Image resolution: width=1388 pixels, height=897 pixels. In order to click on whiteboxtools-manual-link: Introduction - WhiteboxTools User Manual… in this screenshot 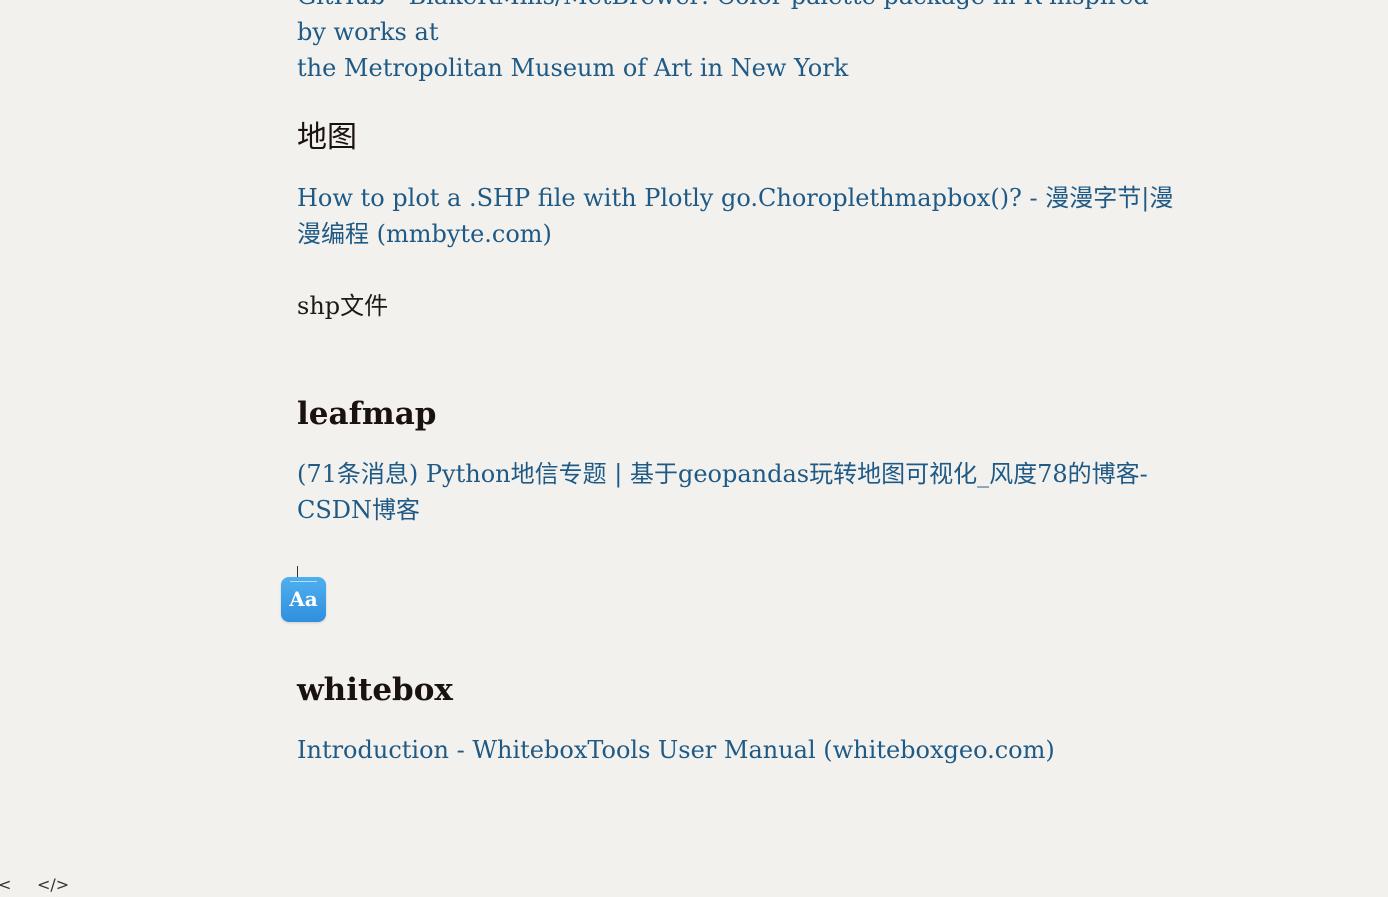, I will do `click(737, 750)`.